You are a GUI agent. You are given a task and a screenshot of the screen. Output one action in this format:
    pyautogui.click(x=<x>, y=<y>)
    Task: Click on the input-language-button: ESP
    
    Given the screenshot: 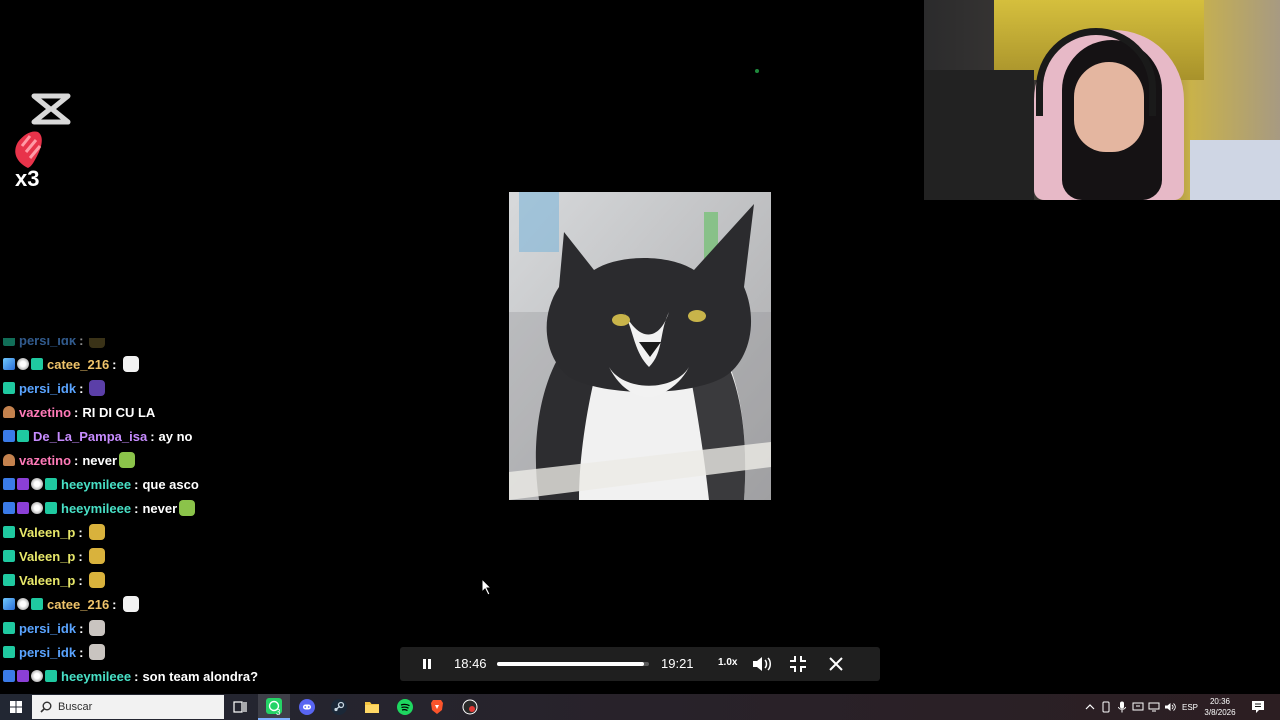 What is the action you would take?
    pyautogui.click(x=1190, y=707)
    